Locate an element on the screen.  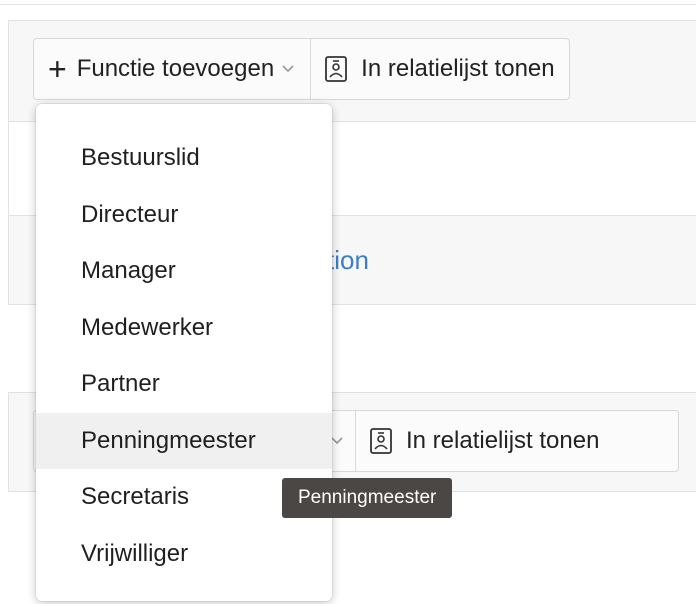
background-link: tion is located at coordinates (348, 260).